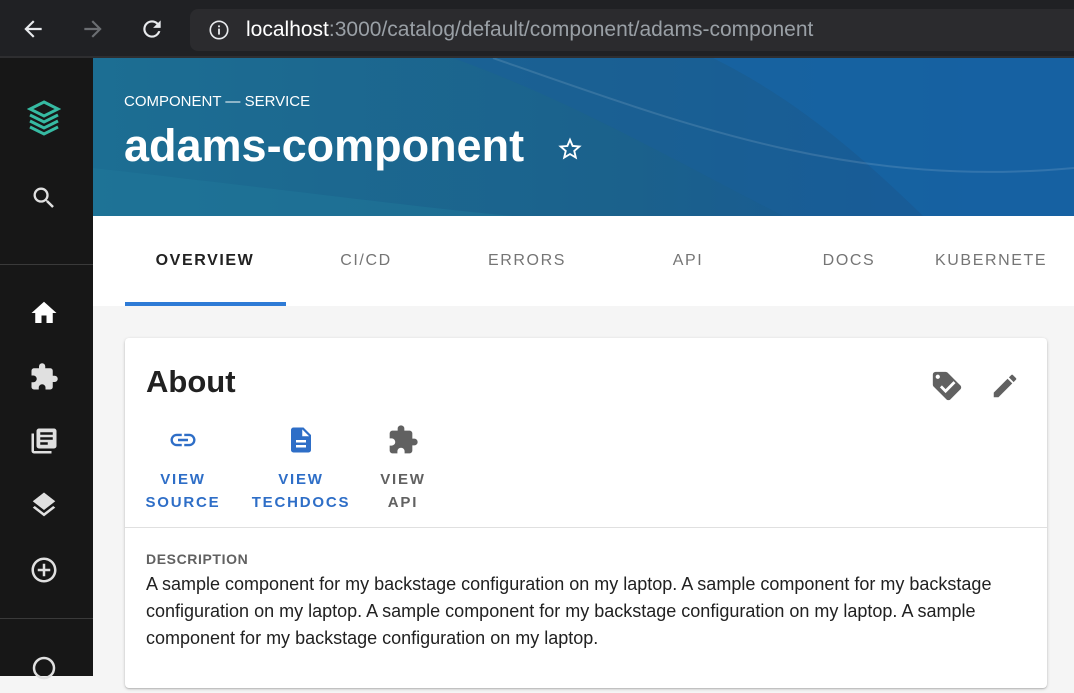 Image resolution: width=1074 pixels, height=693 pixels. I want to click on layers-icon, so click(44, 504).